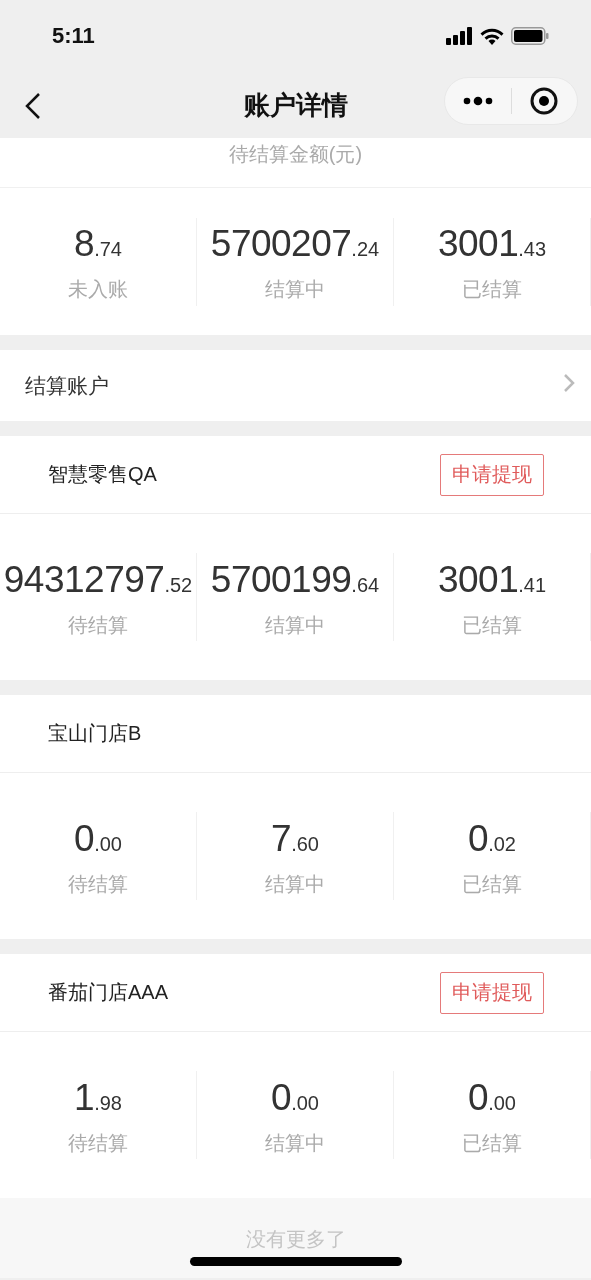  Describe the element at coordinates (95, 733) in the screenshot. I see `store-name: 宝山门店B` at that location.